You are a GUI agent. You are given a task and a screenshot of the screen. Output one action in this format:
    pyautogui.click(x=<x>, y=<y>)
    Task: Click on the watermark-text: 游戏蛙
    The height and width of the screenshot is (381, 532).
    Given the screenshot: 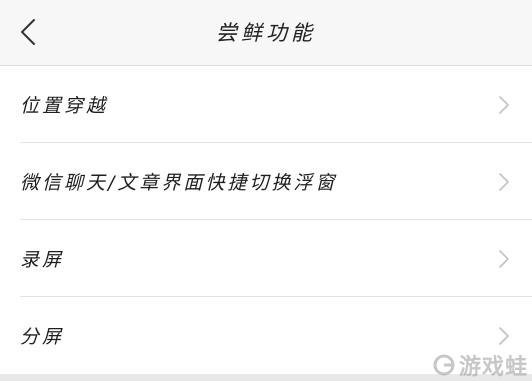 What is the action you would take?
    pyautogui.click(x=493, y=367)
    